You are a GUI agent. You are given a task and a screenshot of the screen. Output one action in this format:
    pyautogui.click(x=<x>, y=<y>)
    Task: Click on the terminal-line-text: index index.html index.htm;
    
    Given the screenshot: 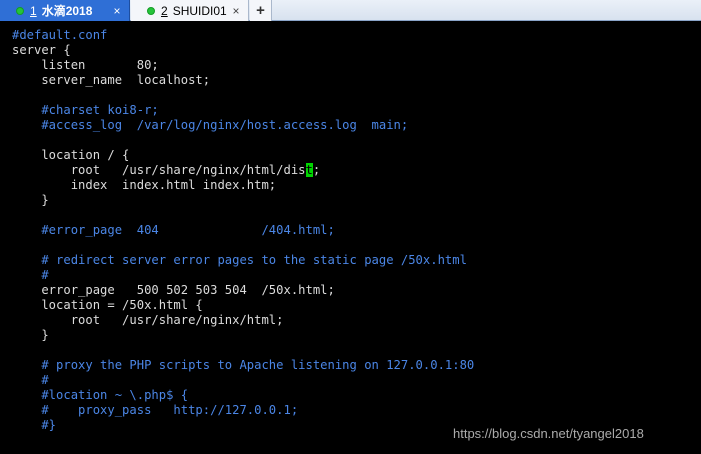 What is the action you would take?
    pyautogui.click(x=144, y=185)
    